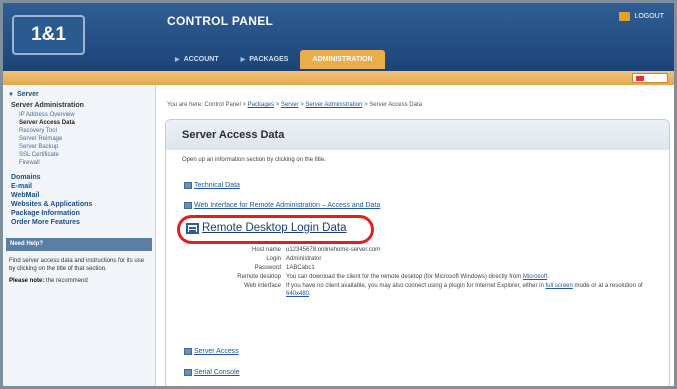 The image size is (677, 389). What do you see at coordinates (79, 244) in the screenshot?
I see `help-header: Need Help?` at bounding box center [79, 244].